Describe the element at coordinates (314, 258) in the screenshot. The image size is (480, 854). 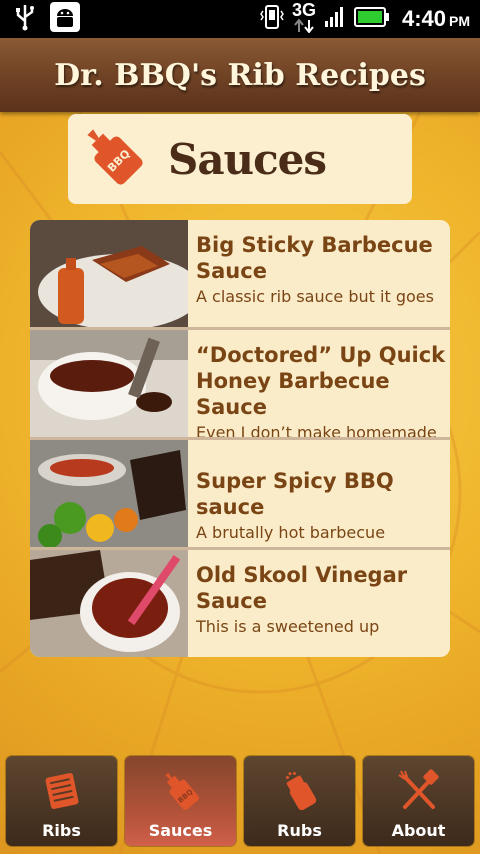
I see `recipe-title: Big Sticky Barbecue Sauce` at that location.